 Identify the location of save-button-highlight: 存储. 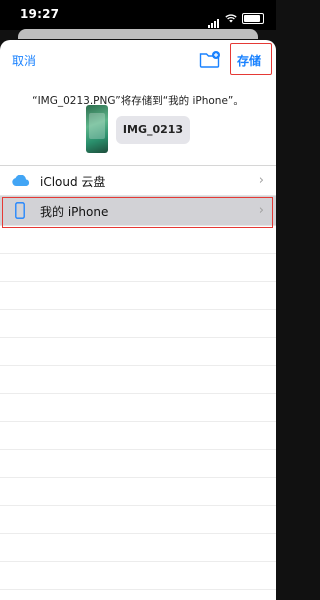
(251, 59).